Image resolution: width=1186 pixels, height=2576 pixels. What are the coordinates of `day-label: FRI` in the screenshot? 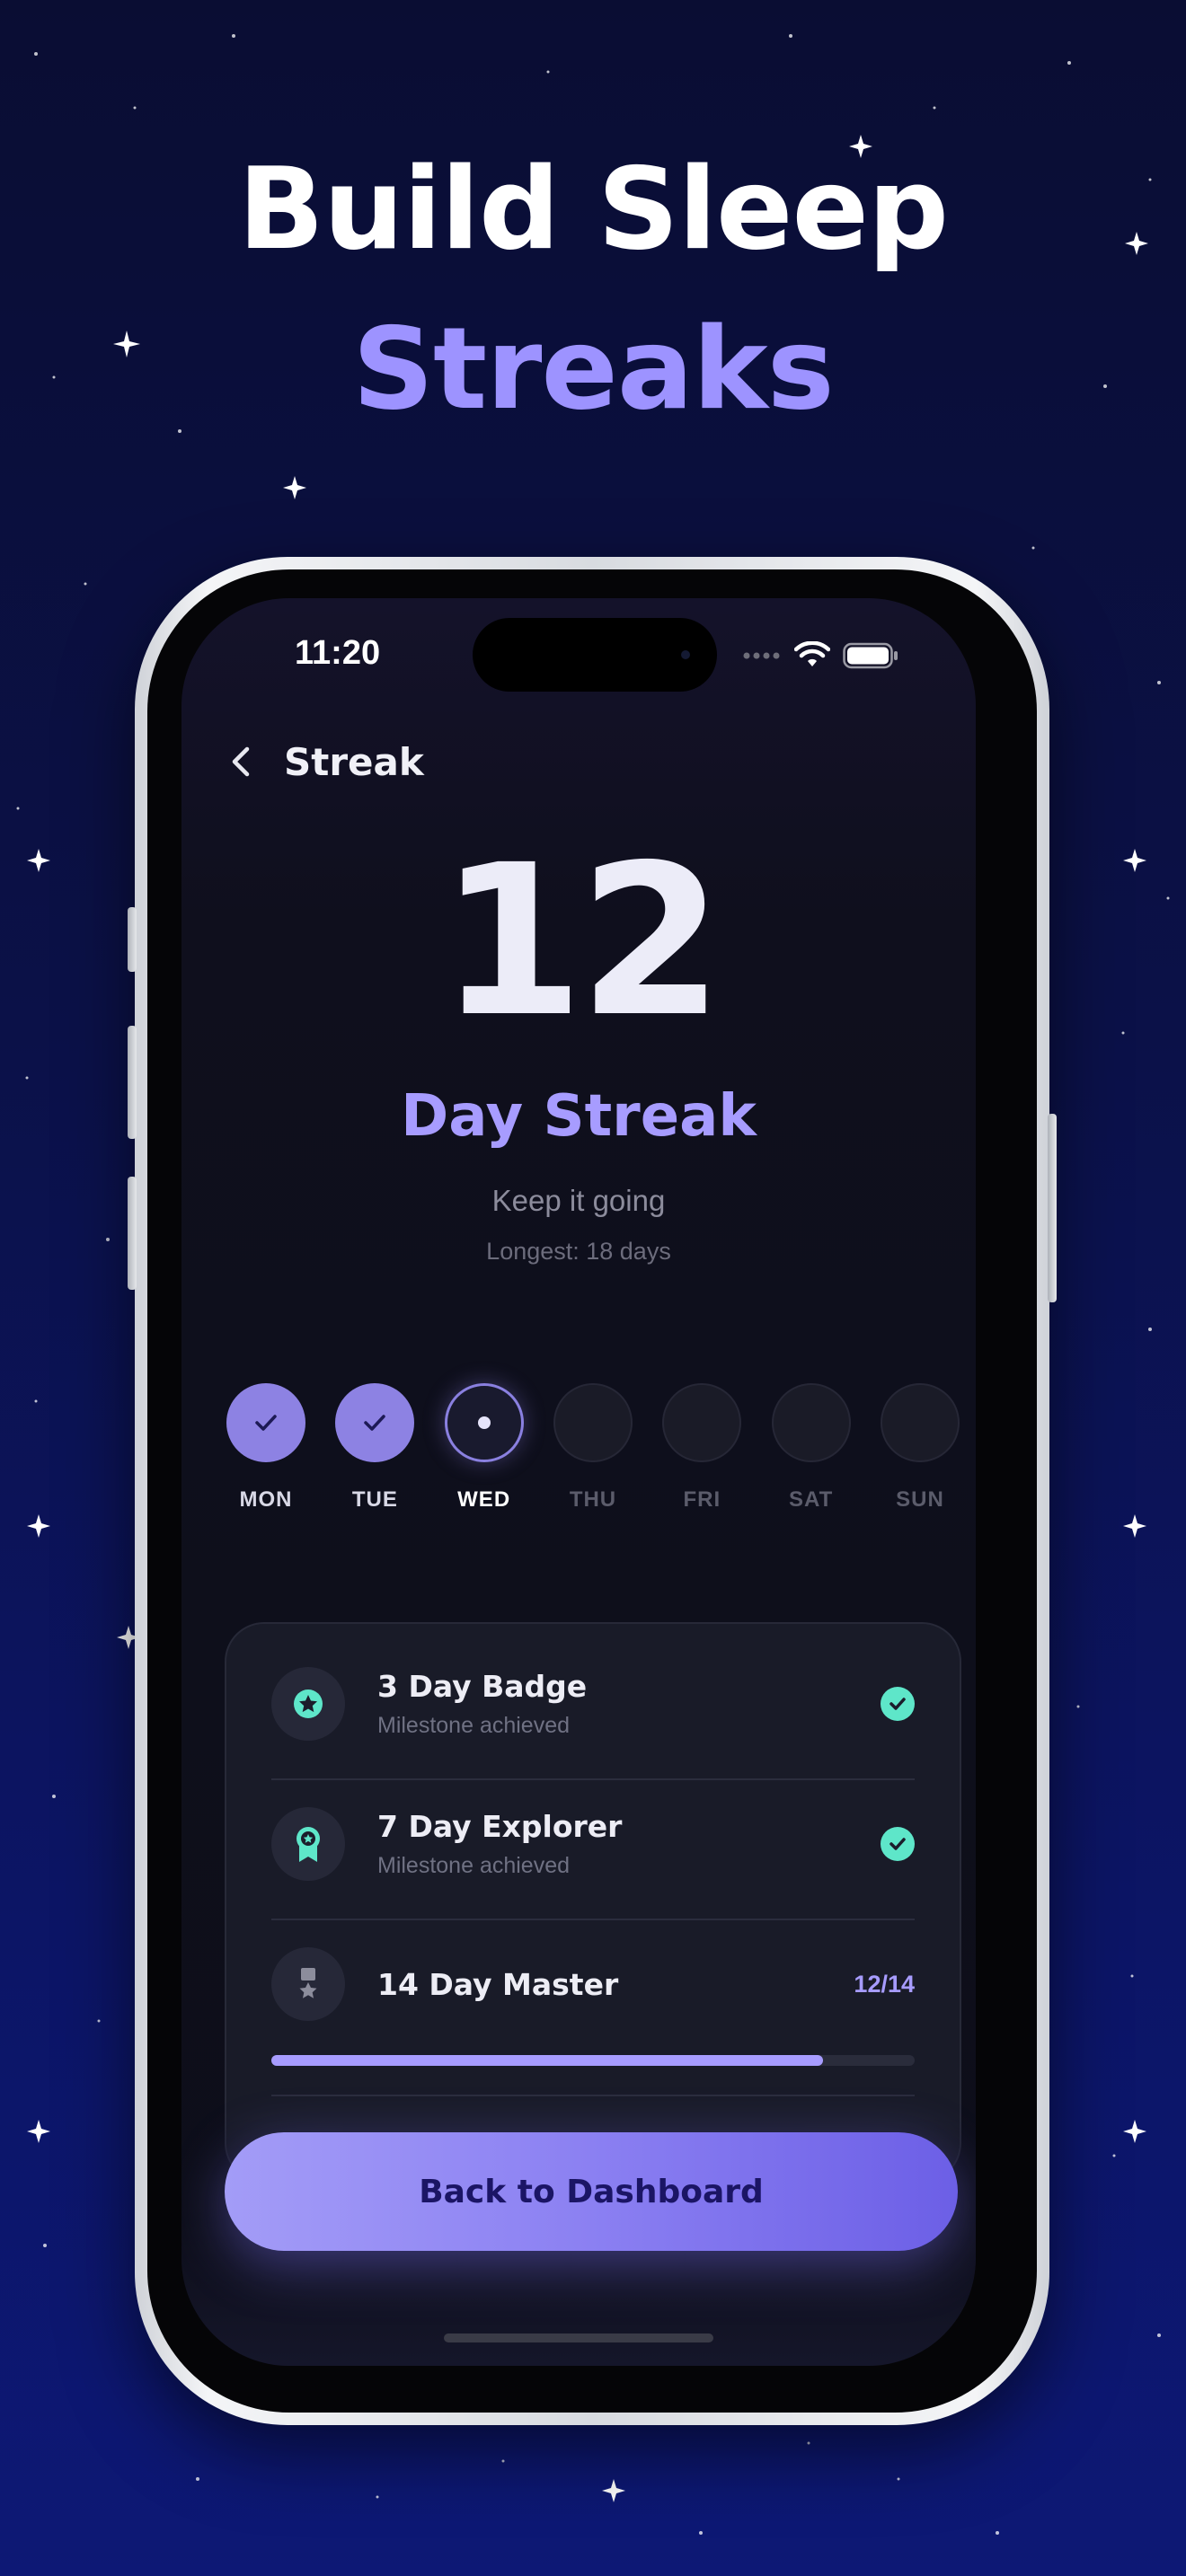 It's located at (702, 1499).